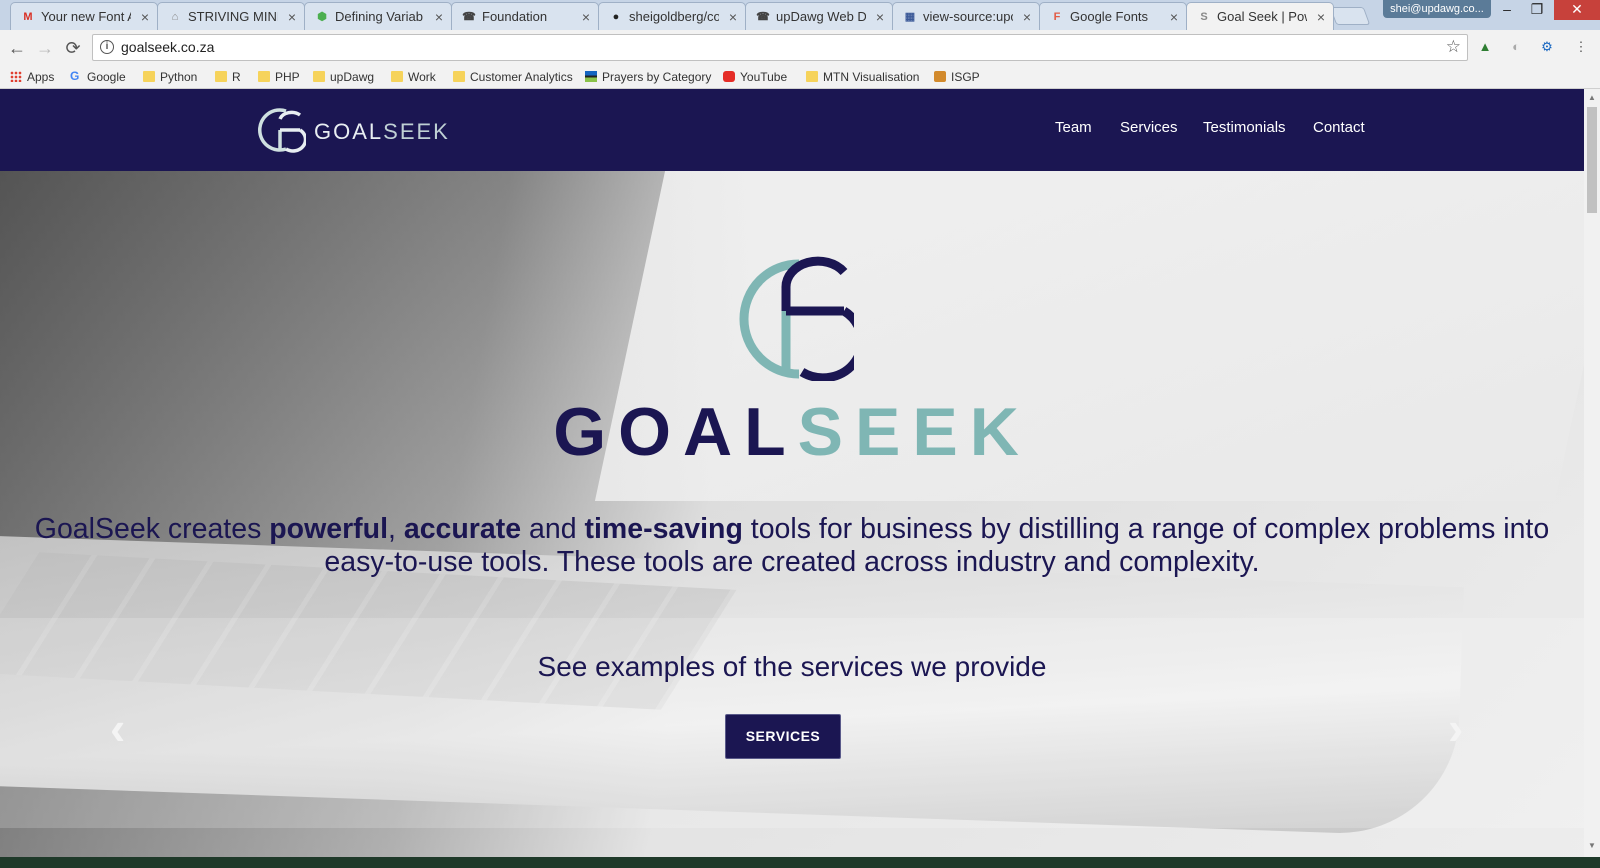 The image size is (1600, 868). I want to click on bookmark-apps: Apps, so click(32, 77).